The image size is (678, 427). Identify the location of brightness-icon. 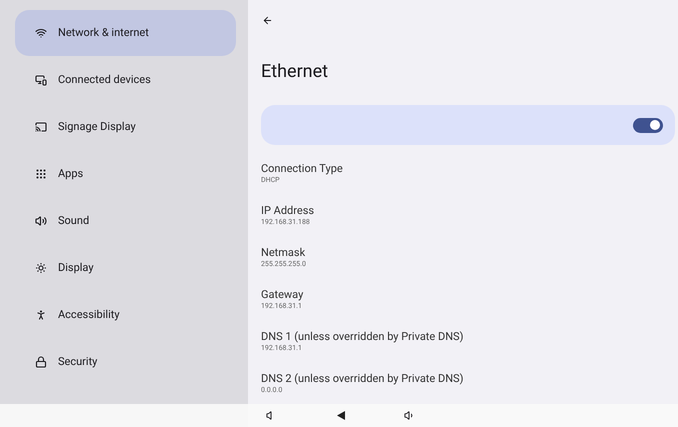
(41, 268).